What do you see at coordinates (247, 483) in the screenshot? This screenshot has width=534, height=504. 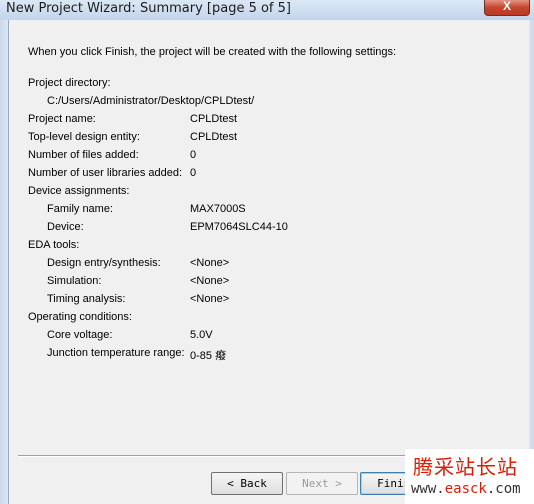 I see `back-button: < Back` at bounding box center [247, 483].